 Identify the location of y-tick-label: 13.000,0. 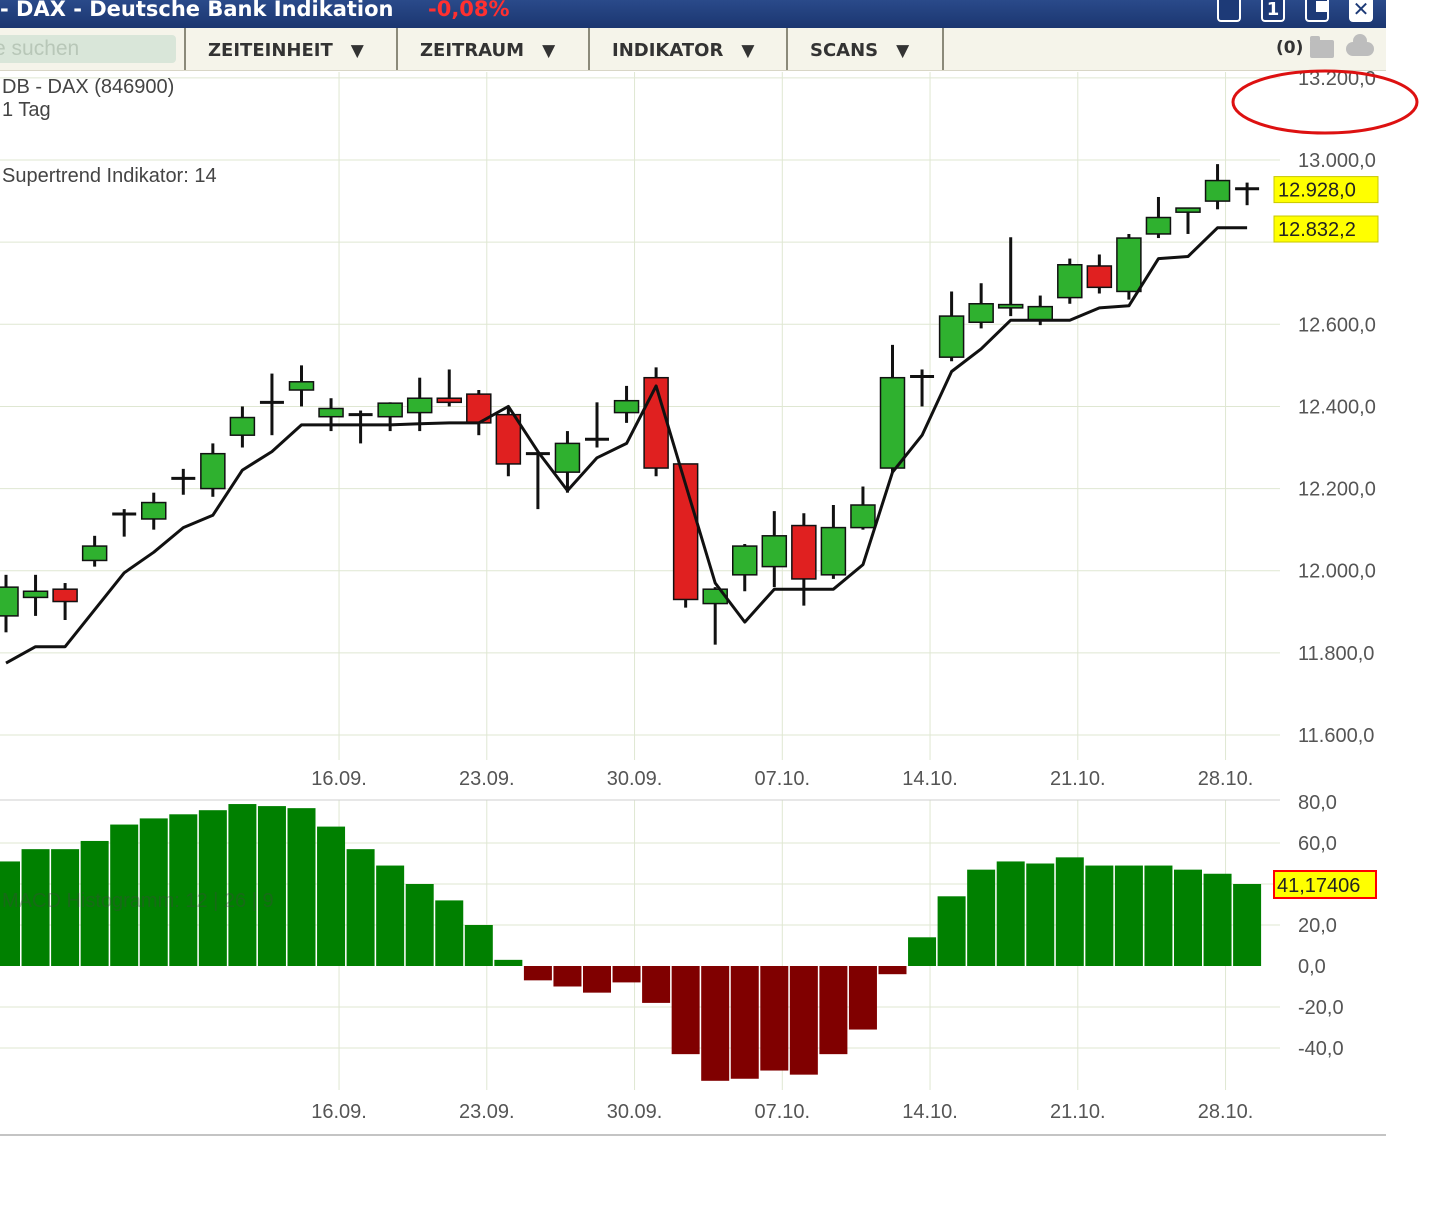
(1337, 161).